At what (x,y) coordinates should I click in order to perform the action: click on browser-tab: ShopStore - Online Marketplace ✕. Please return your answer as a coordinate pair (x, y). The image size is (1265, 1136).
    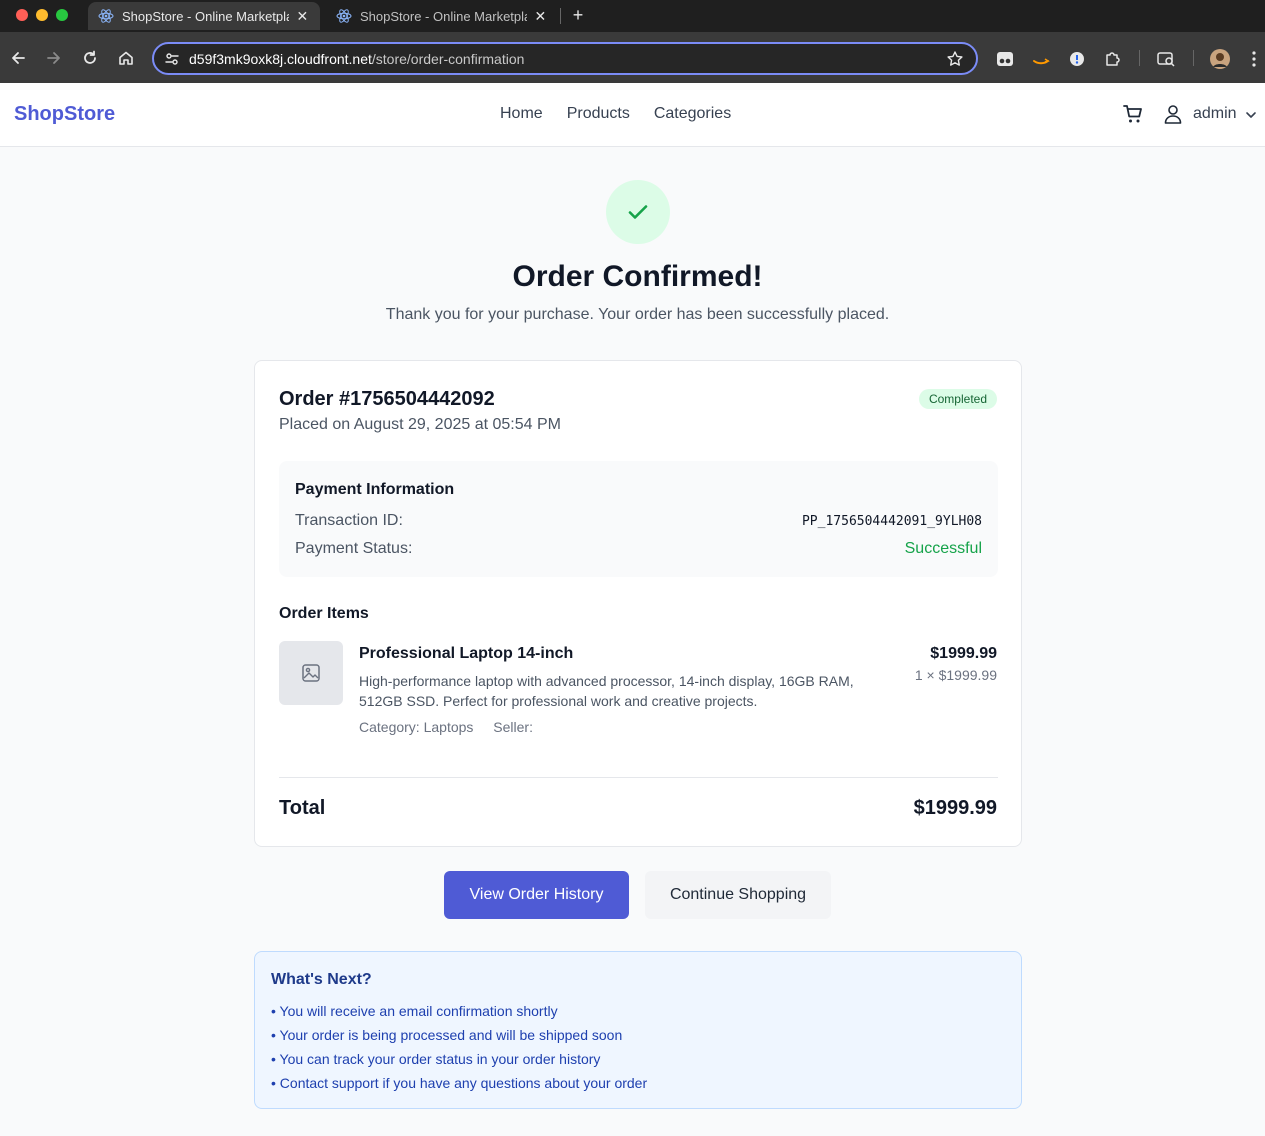
    Looking at the image, I should click on (442, 16).